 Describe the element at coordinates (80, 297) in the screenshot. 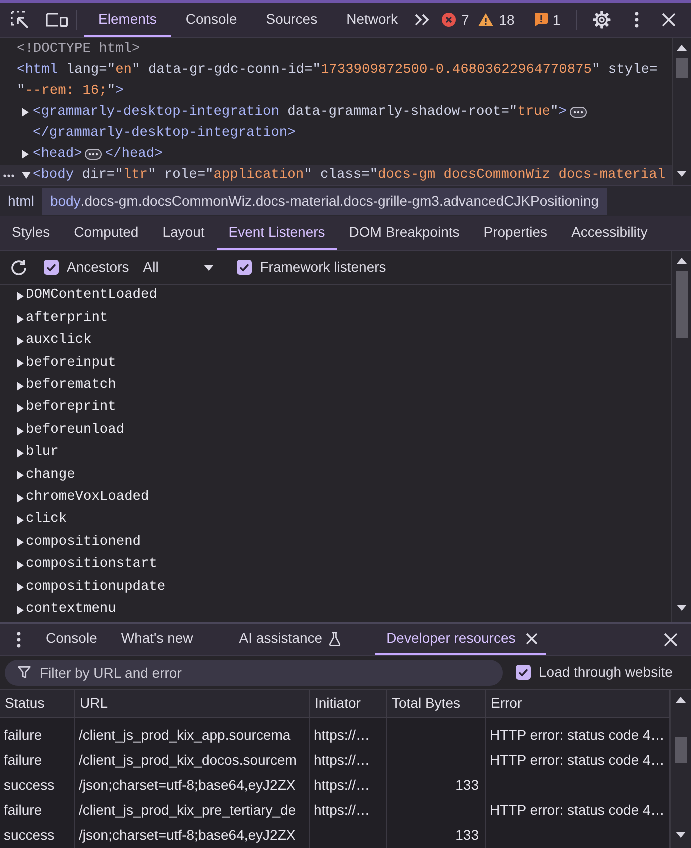

I see `event-listener-item: DOMContentLoaded` at that location.